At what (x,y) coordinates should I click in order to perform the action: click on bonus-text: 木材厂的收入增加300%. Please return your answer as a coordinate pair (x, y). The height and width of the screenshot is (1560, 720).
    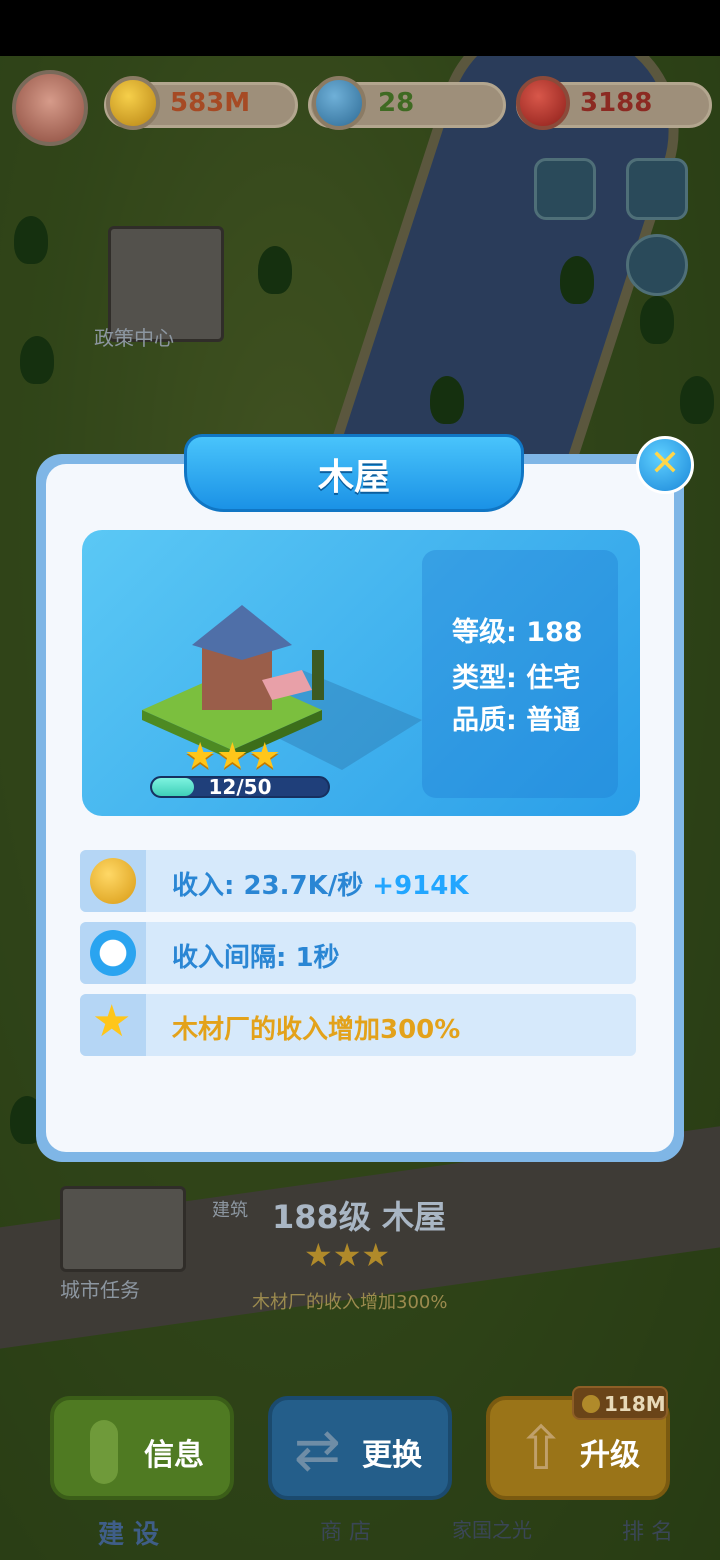
    Looking at the image, I should click on (316, 1030).